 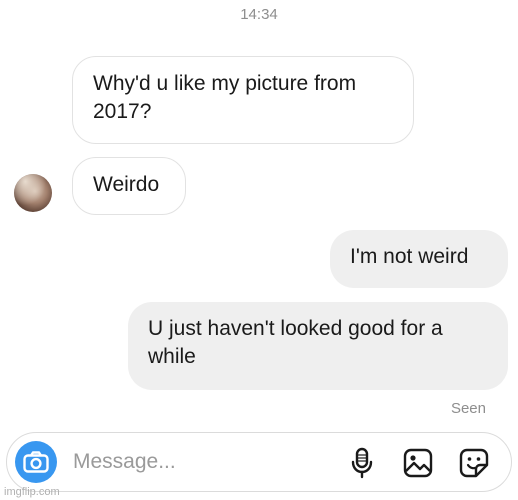 What do you see at coordinates (419, 259) in the screenshot?
I see `outgoing-message-bubble: I'm not weird` at bounding box center [419, 259].